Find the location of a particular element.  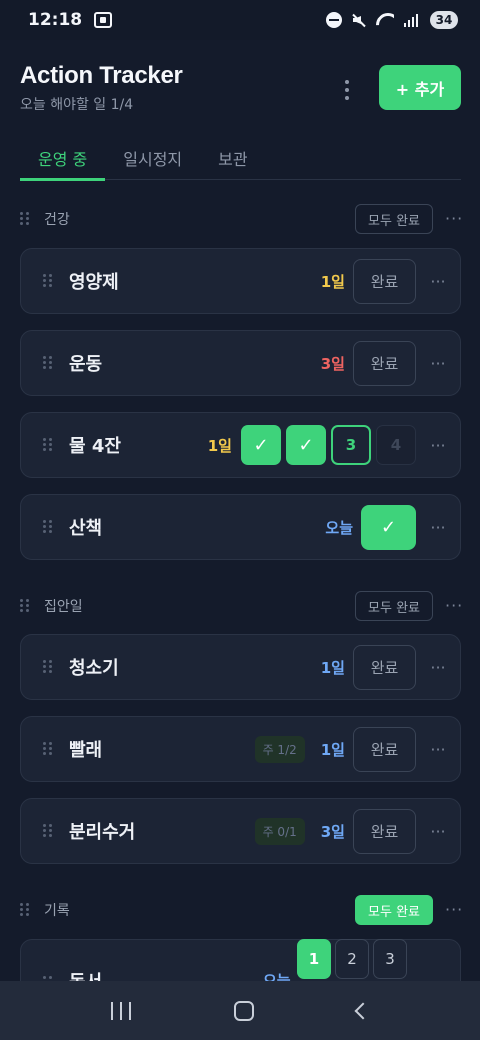

wifi-icon is located at coordinates (385, 20).